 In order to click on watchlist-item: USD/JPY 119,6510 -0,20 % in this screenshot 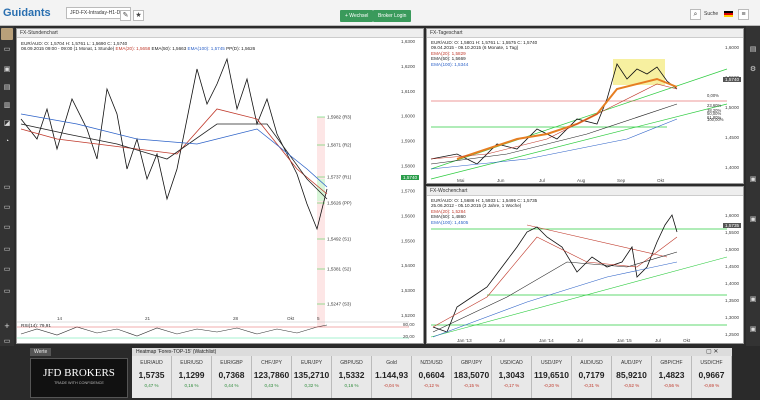, I will do `click(552, 377)`.